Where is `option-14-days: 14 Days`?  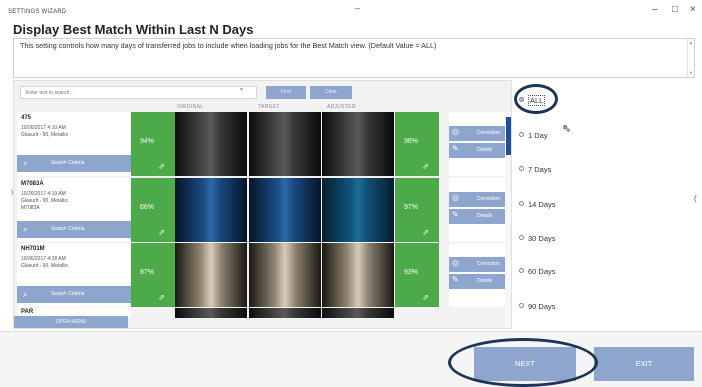 option-14-days: 14 Days is located at coordinates (537, 204).